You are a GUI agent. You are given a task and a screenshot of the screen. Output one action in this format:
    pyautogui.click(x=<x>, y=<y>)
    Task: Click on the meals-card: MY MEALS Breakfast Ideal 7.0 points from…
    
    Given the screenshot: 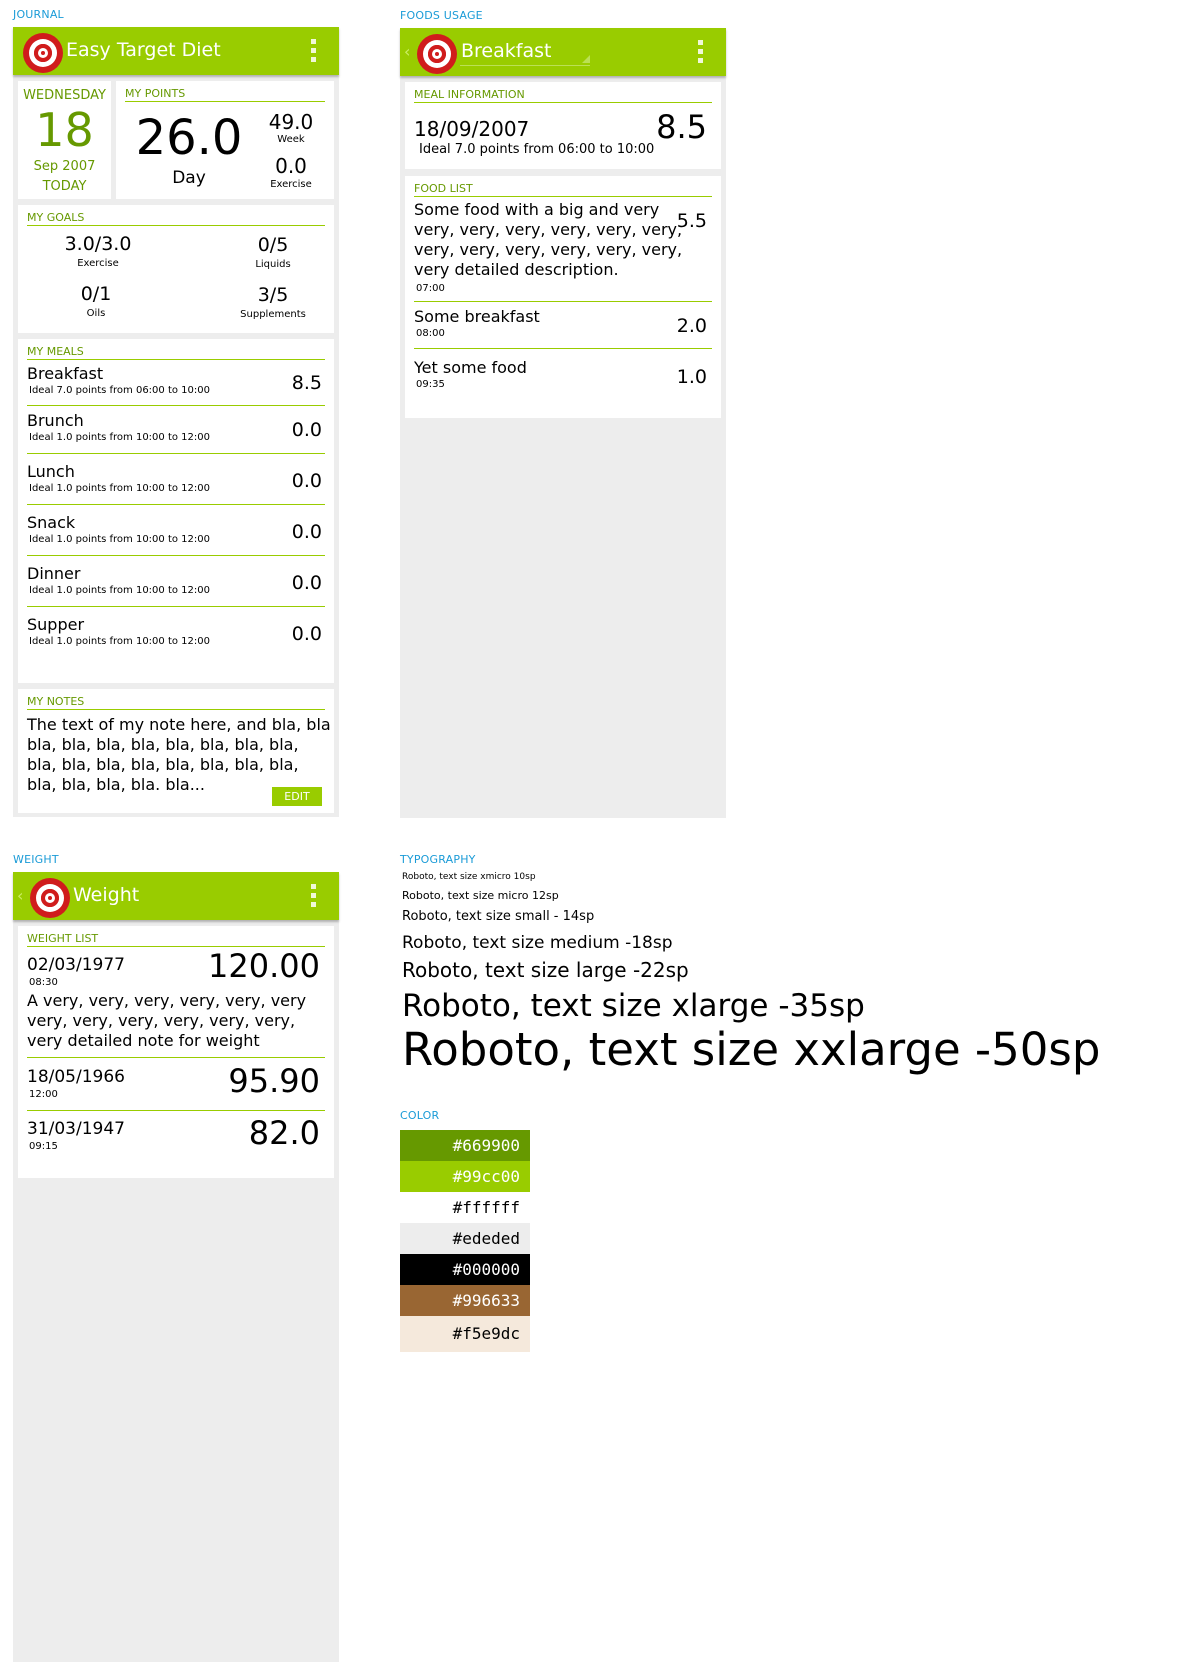 What is the action you would take?
    pyautogui.click(x=176, y=511)
    